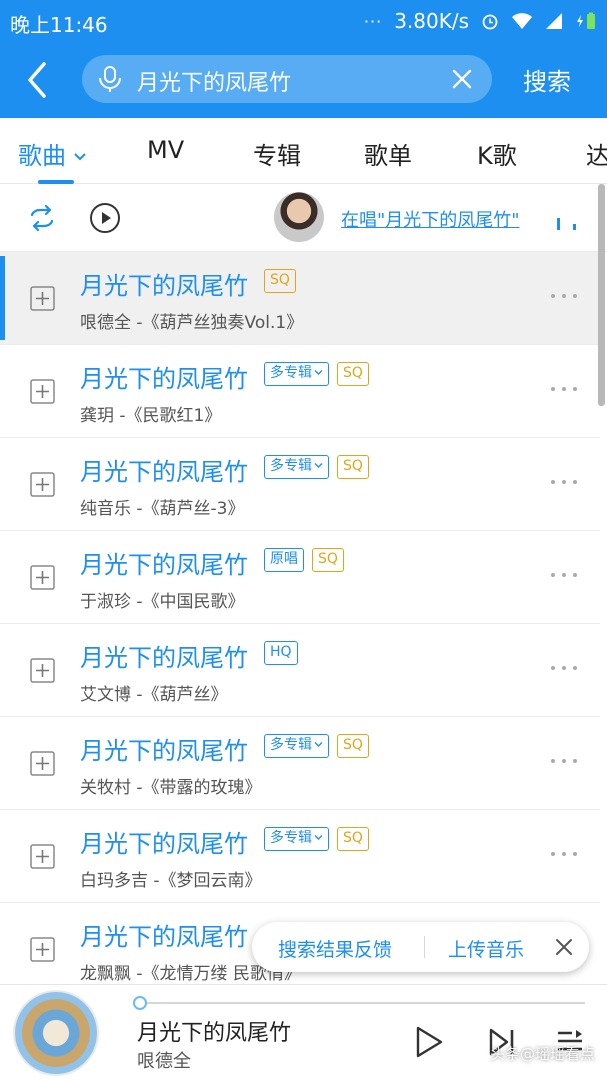 Image resolution: width=607 pixels, height=1080 pixels. What do you see at coordinates (486, 948) in the screenshot?
I see `upload-music-link: 上传音乐` at bounding box center [486, 948].